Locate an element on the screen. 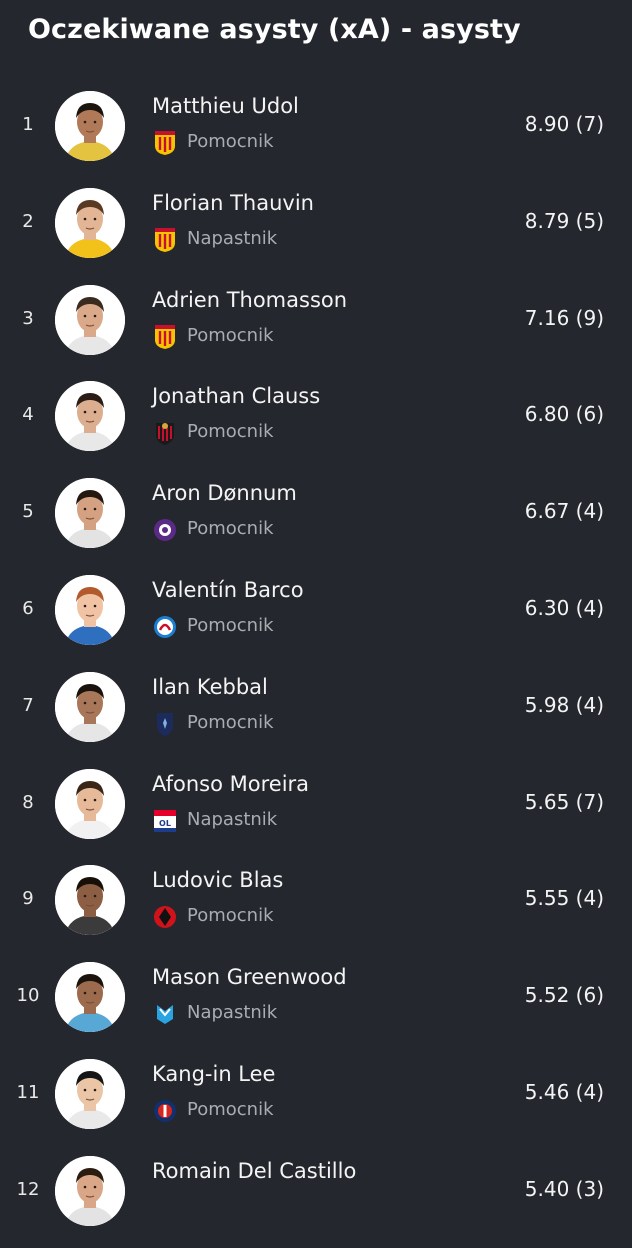 Image resolution: width=632 pixels, height=1248 pixels. olympique-lyonnais-crest-icon: OL is located at coordinates (165, 821).